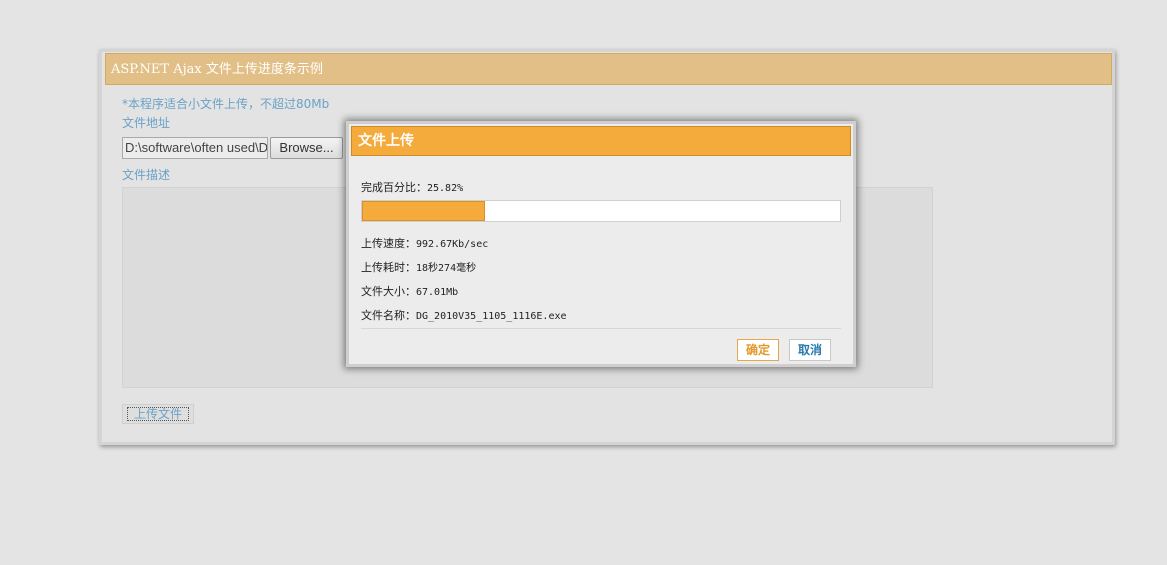 The width and height of the screenshot is (1167, 565). I want to click on filename-label: 文件名称：, so click(388, 315).